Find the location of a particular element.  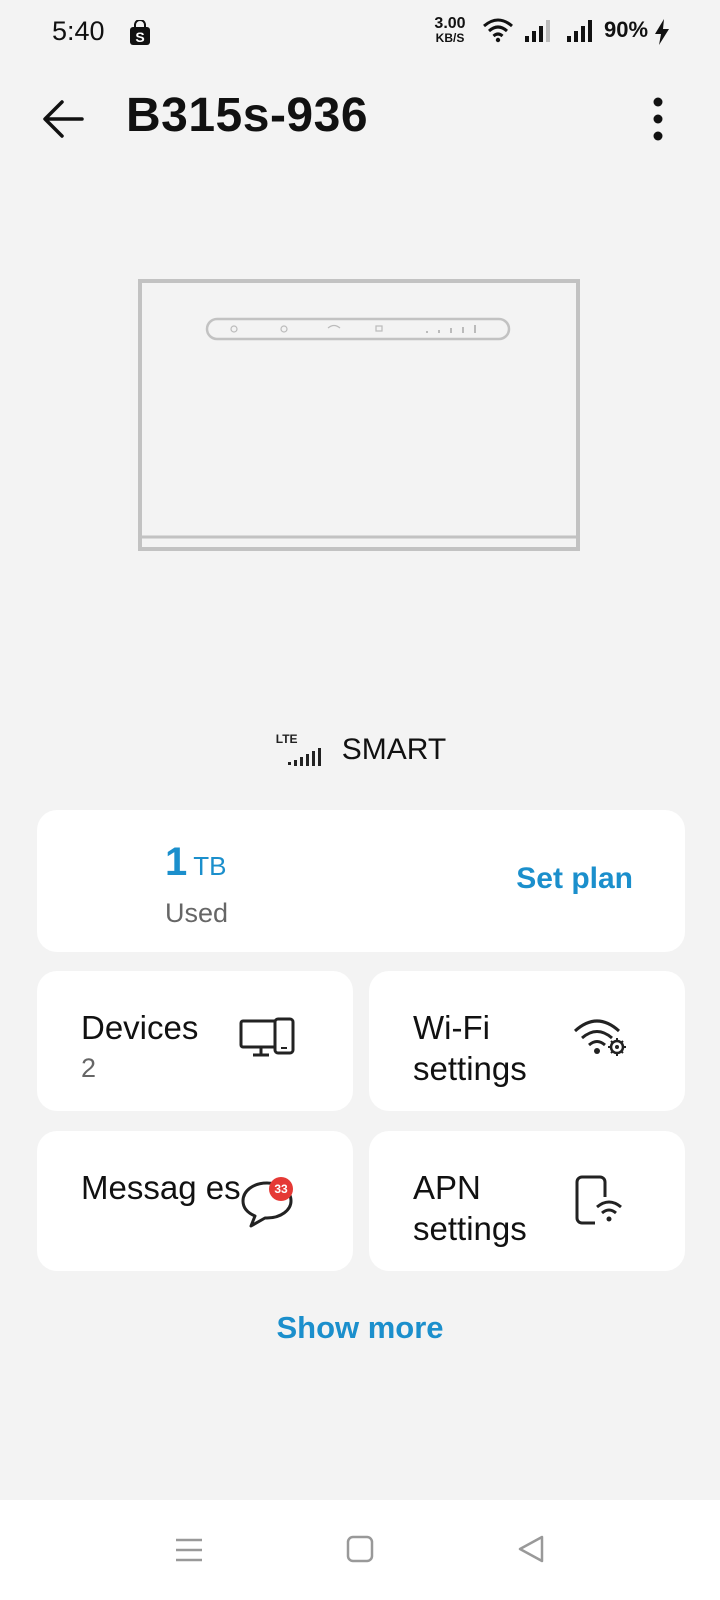

data-used-label: Used is located at coordinates (197, 913).